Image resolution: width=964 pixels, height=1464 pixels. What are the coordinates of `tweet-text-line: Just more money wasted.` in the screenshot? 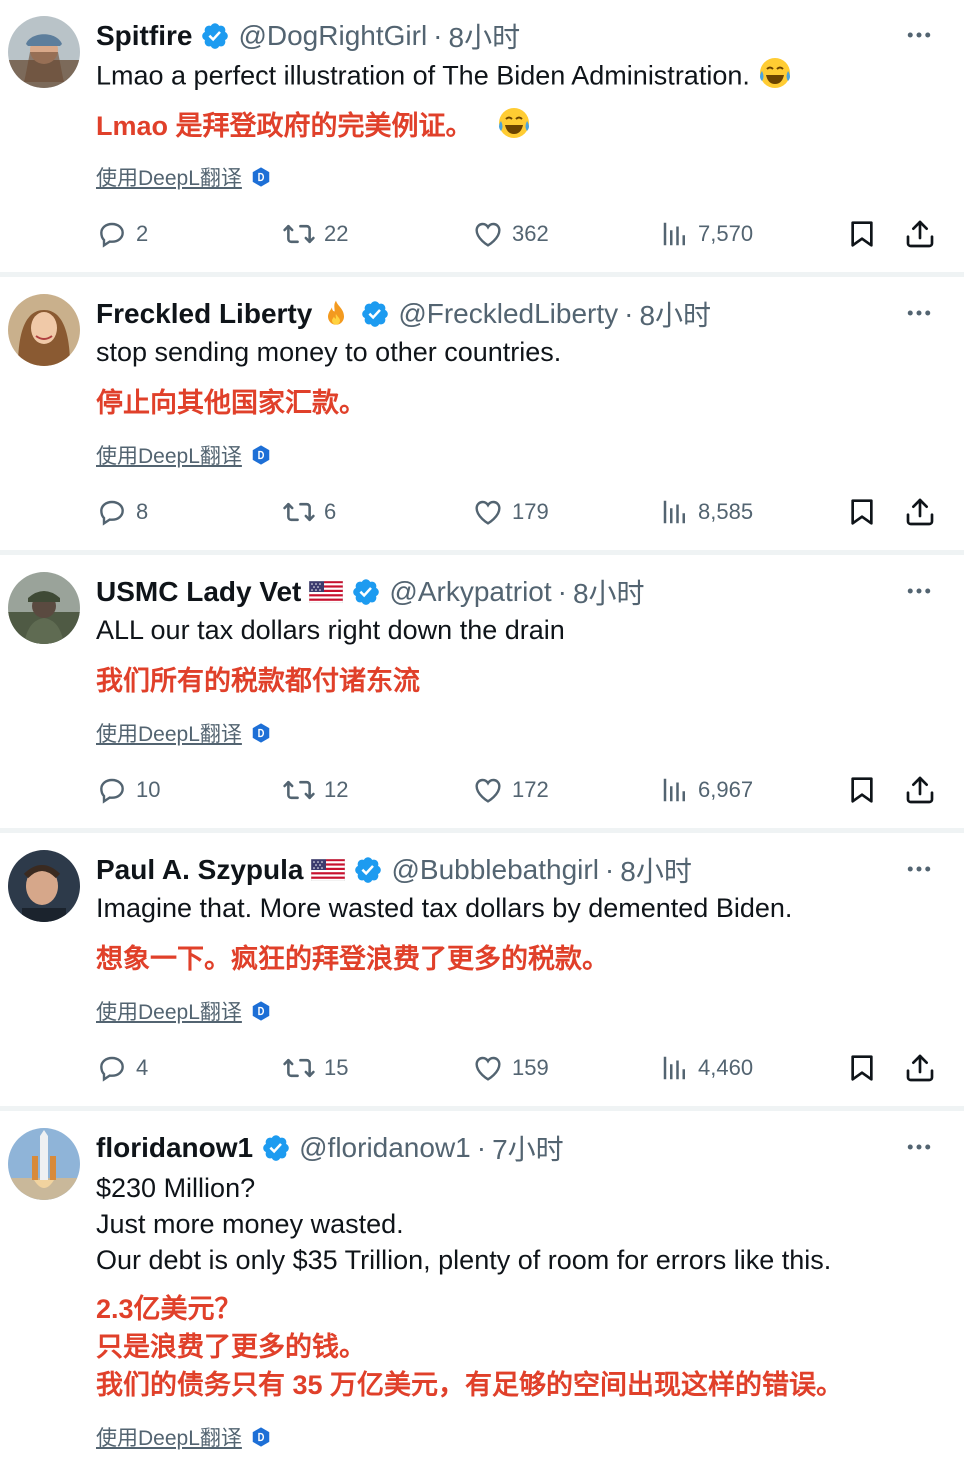 It's located at (250, 1224).